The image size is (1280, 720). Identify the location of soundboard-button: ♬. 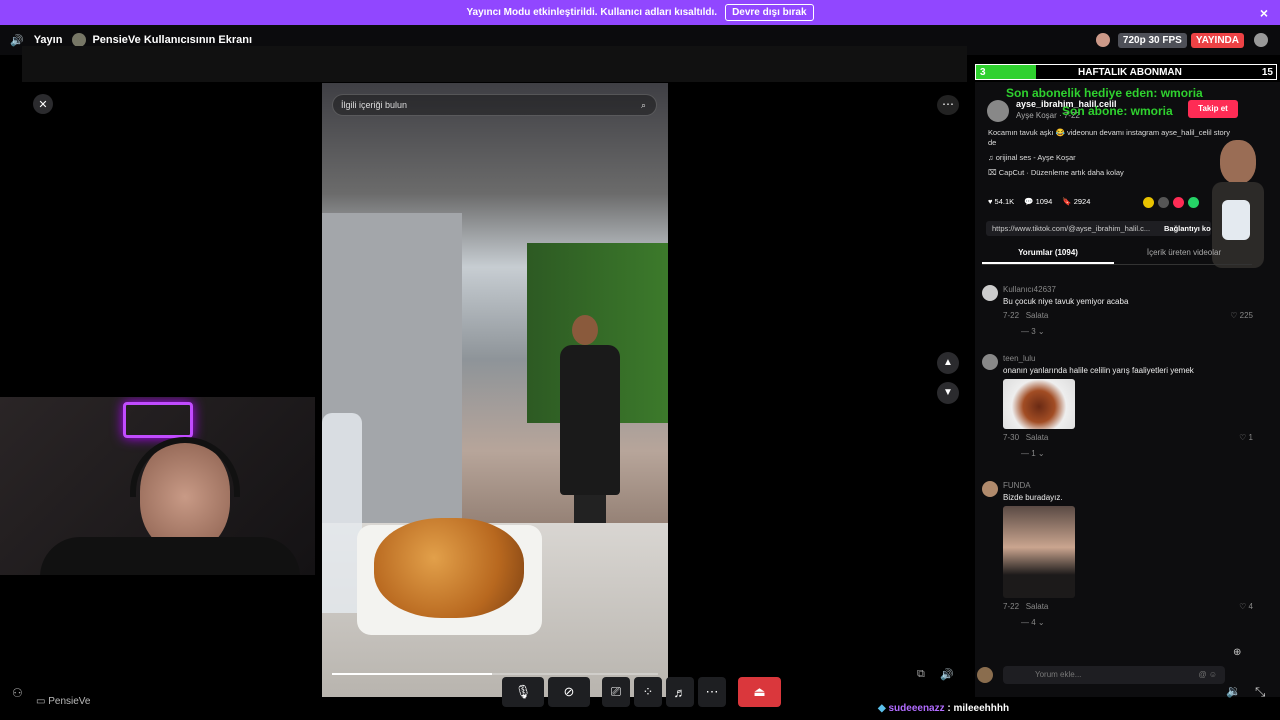
(680, 692).